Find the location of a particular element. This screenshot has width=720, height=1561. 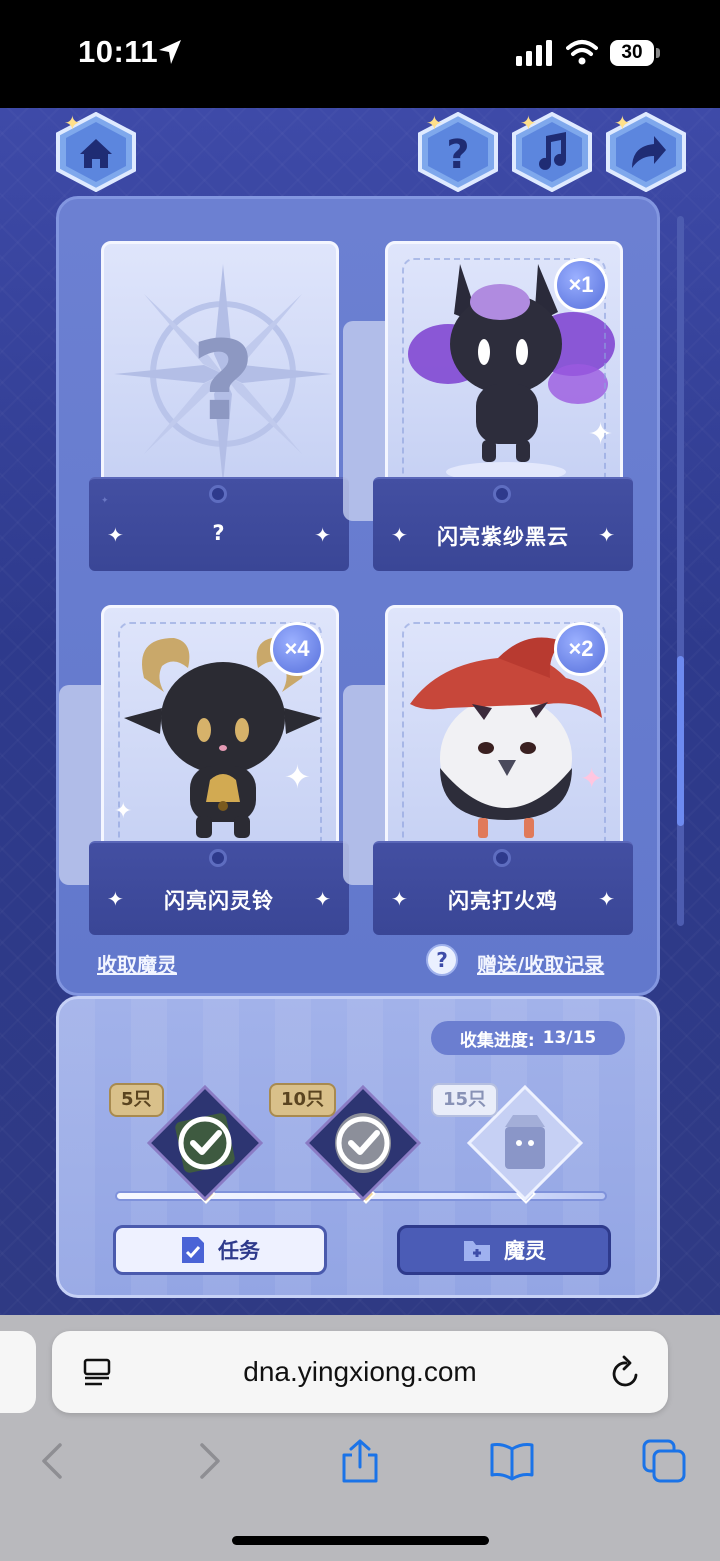

status-time: 10:11 is located at coordinates (118, 51).